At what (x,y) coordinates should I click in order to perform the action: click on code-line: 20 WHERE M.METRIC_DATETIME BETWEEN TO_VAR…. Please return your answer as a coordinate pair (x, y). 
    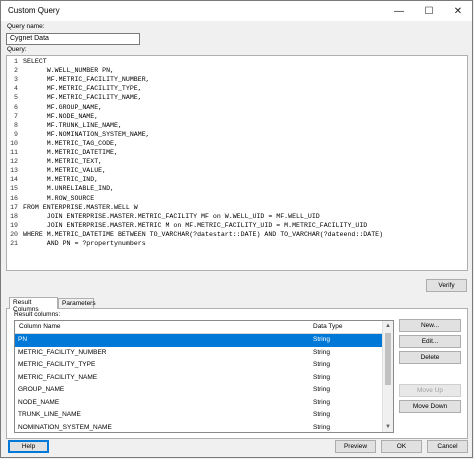
    Looking at the image, I should click on (195, 234).